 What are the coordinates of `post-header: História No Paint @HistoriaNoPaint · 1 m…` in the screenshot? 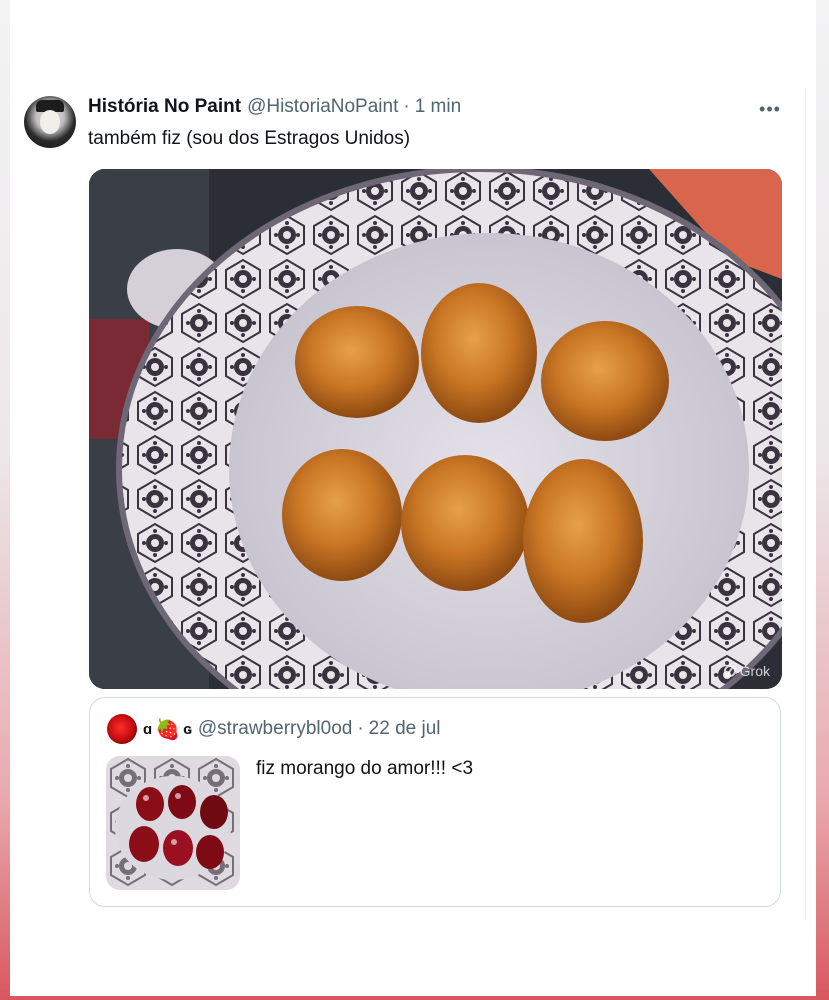 It's located at (274, 109).